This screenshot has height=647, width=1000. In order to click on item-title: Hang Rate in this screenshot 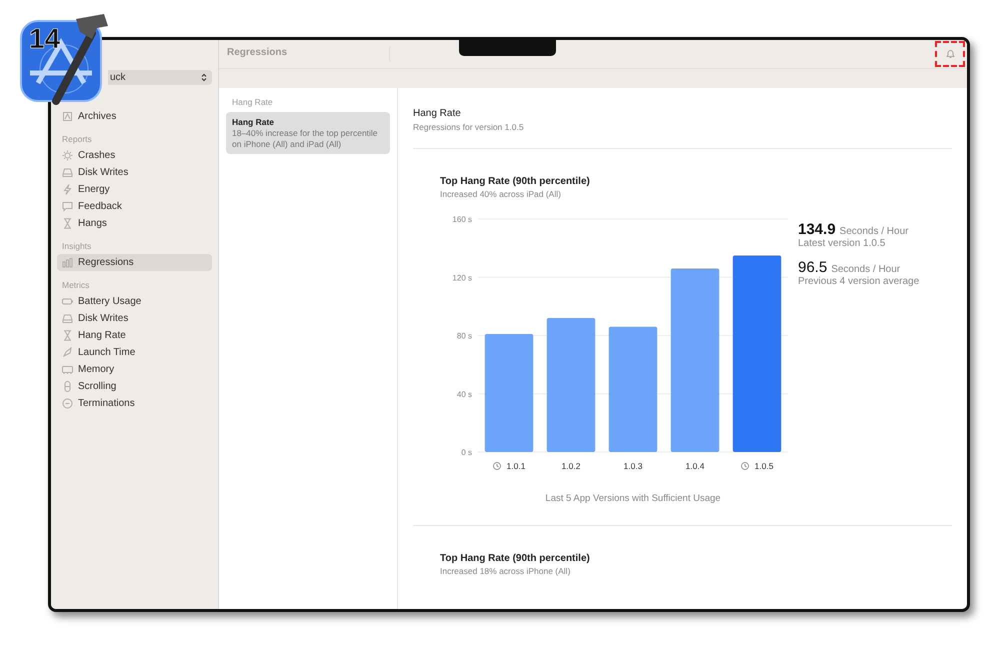, I will do `click(254, 122)`.